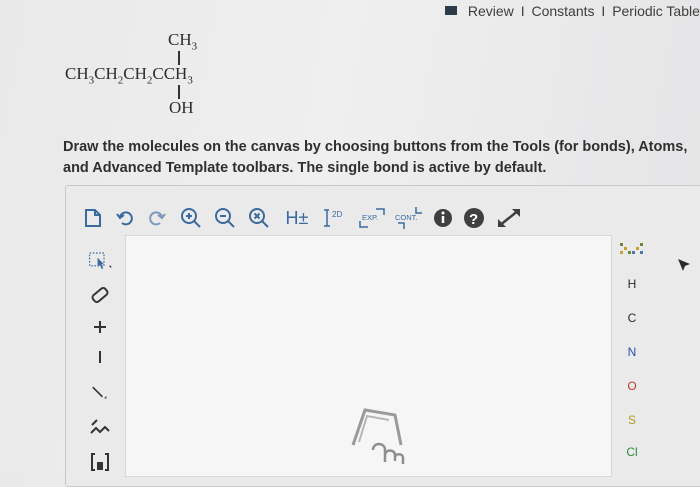  Describe the element at coordinates (370, 217) in the screenshot. I see `label-exp: EXP.` at that location.